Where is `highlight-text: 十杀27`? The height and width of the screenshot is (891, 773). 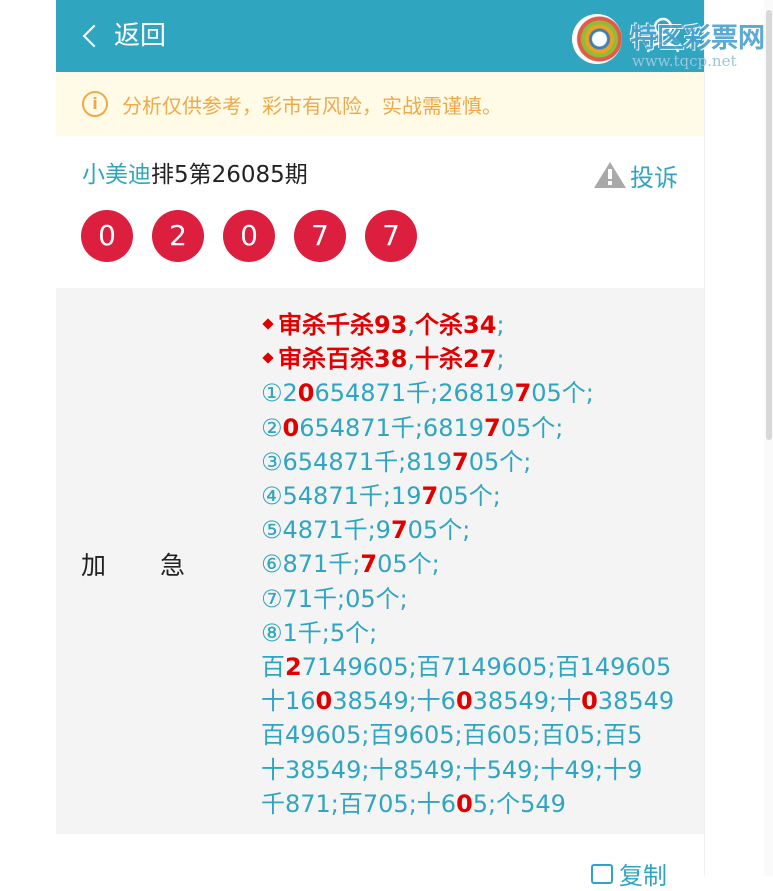 highlight-text: 十杀27 is located at coordinates (456, 359).